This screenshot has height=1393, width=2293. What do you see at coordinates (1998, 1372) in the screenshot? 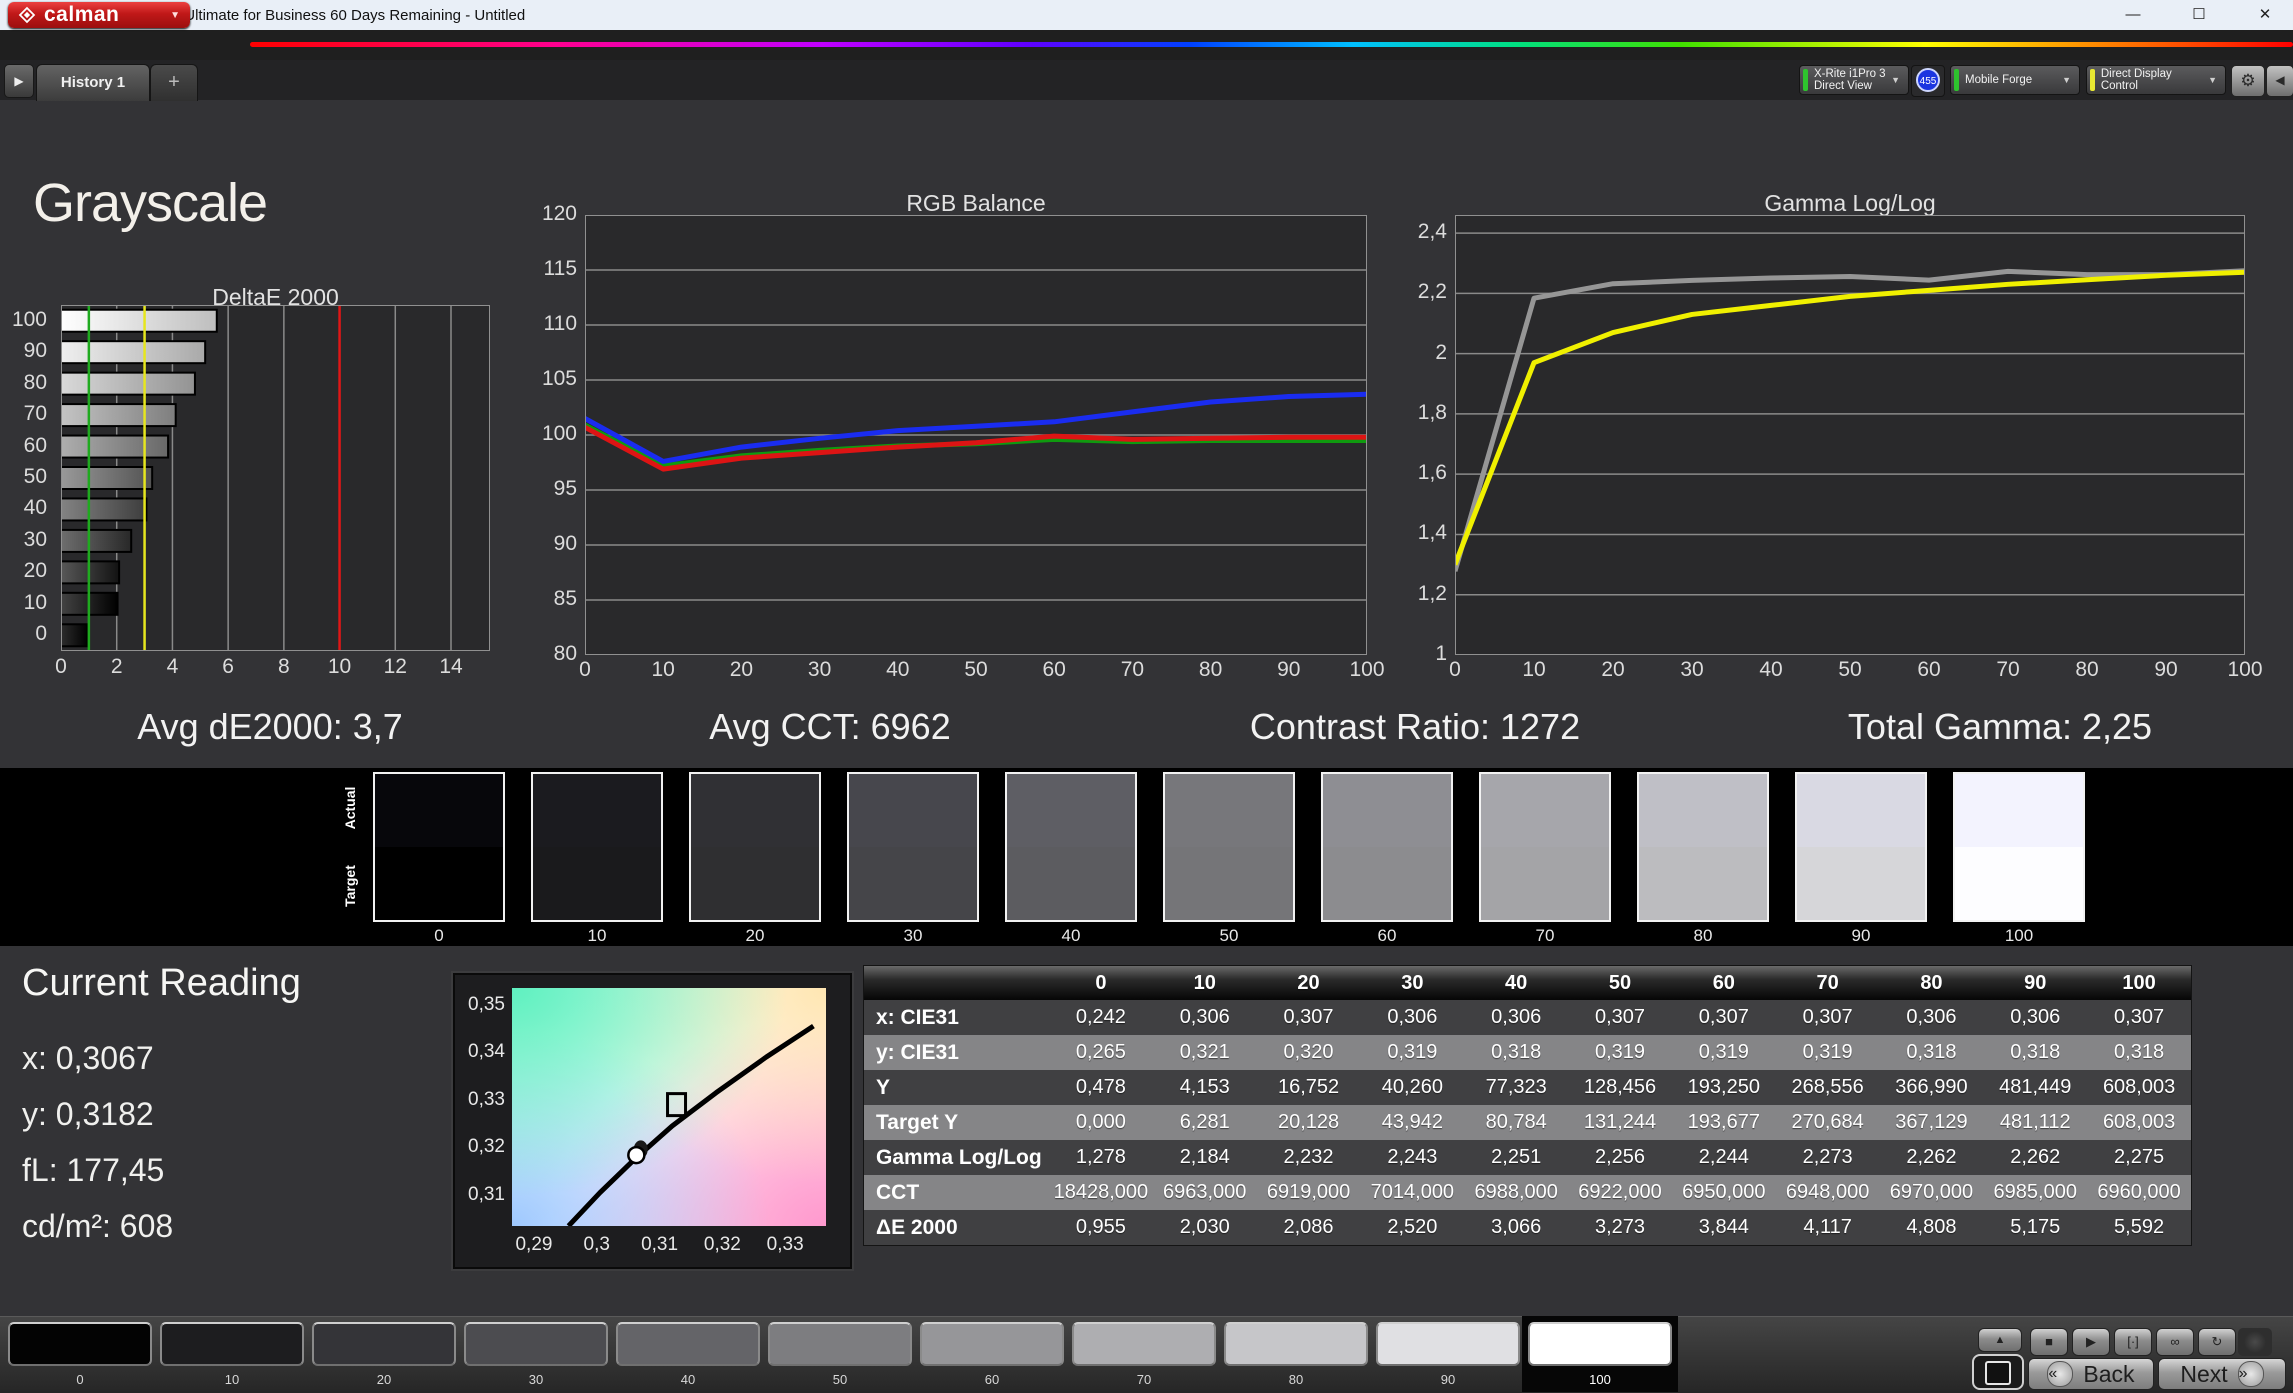
I see `pattern-window-button` at bounding box center [1998, 1372].